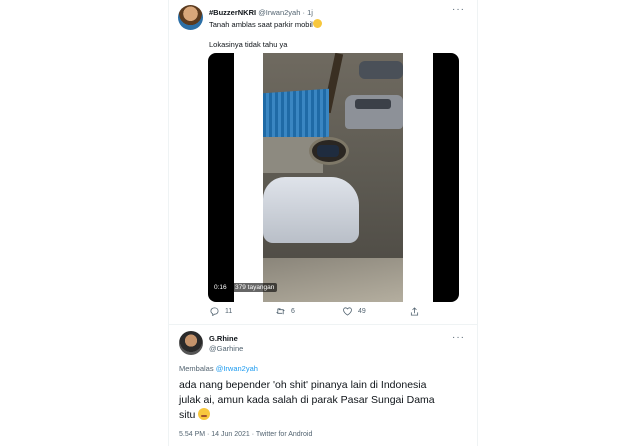 The height and width of the screenshot is (446, 640). What do you see at coordinates (310, 12) in the screenshot?
I see `tweet-time: 1j` at bounding box center [310, 12].